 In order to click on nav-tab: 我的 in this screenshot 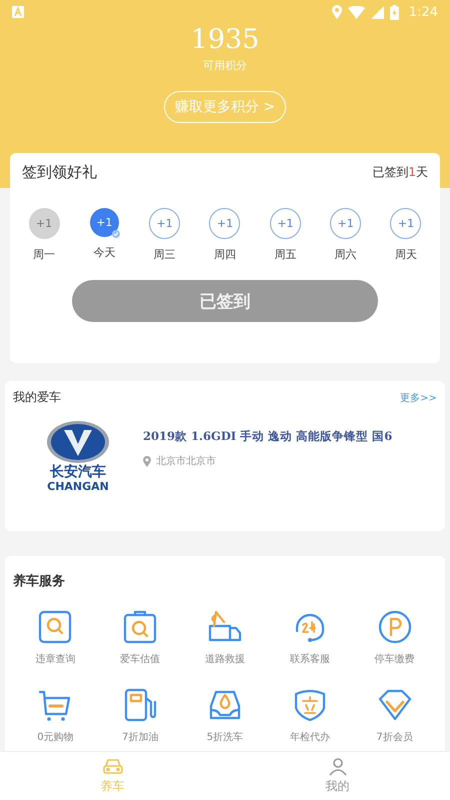, I will do `click(337, 776)`.